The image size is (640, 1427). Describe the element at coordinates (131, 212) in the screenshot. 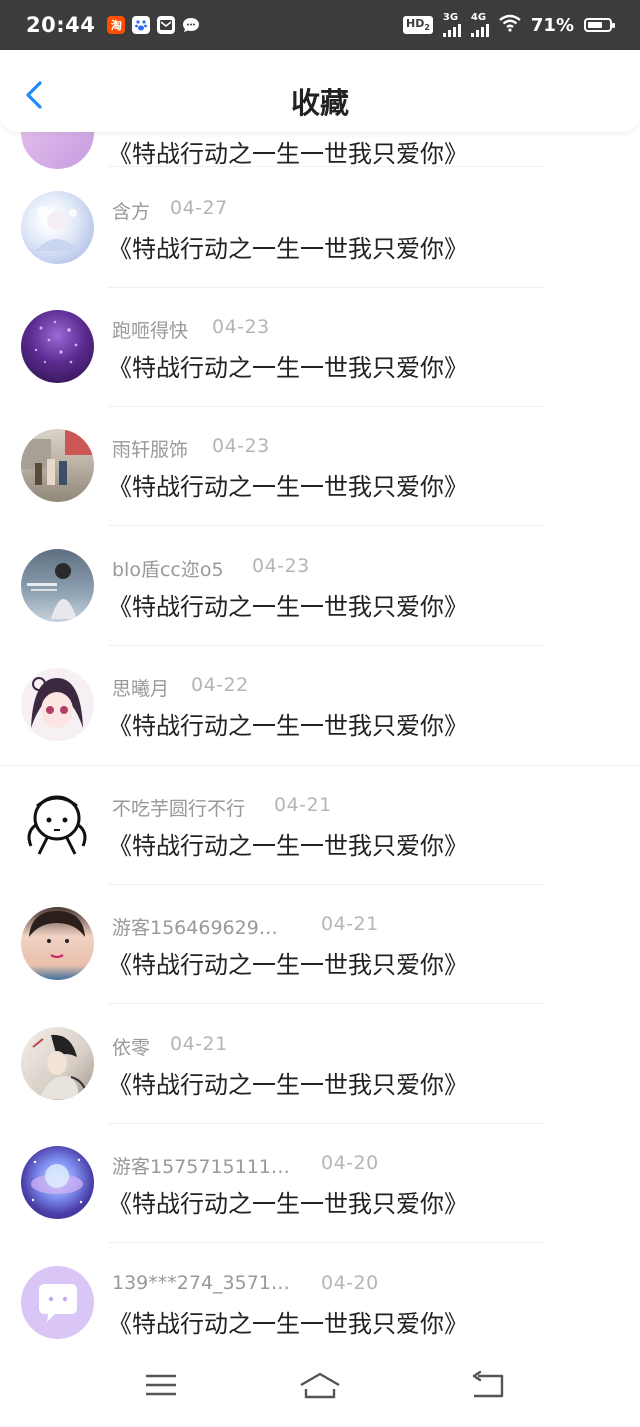

I see `username: 含方` at that location.